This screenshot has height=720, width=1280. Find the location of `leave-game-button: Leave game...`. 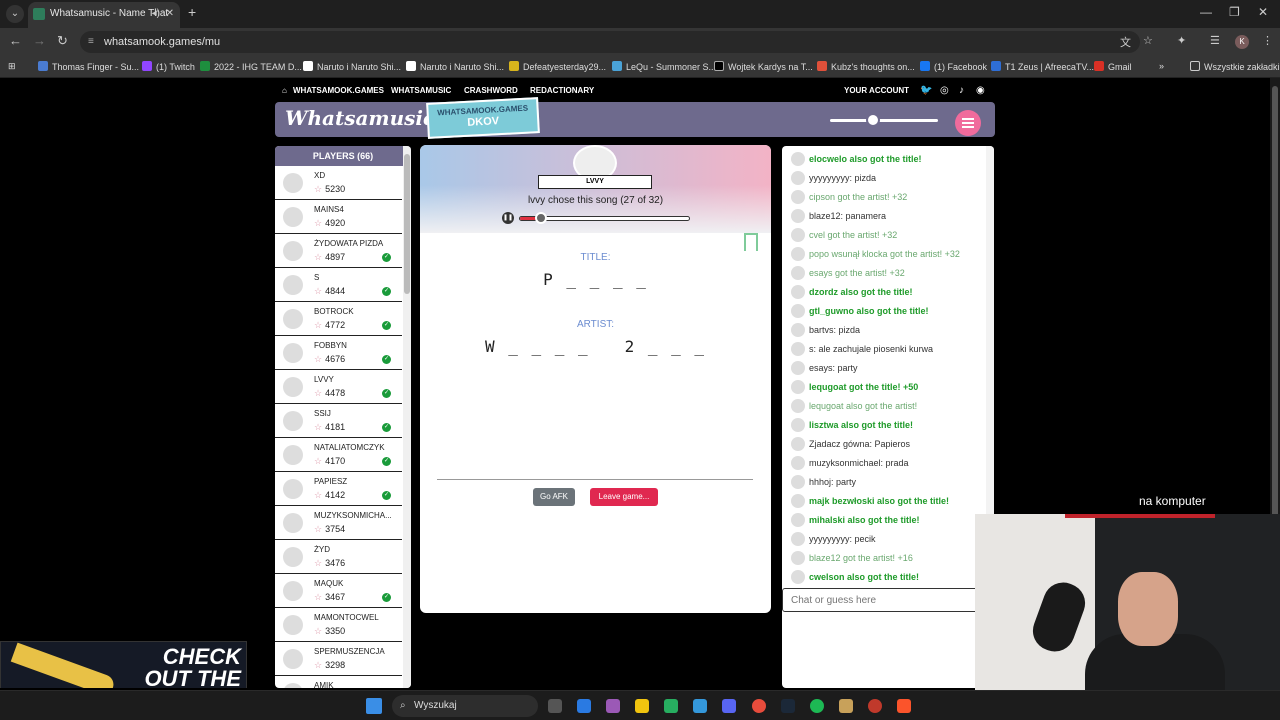

leave-game-button: Leave game... is located at coordinates (624, 497).